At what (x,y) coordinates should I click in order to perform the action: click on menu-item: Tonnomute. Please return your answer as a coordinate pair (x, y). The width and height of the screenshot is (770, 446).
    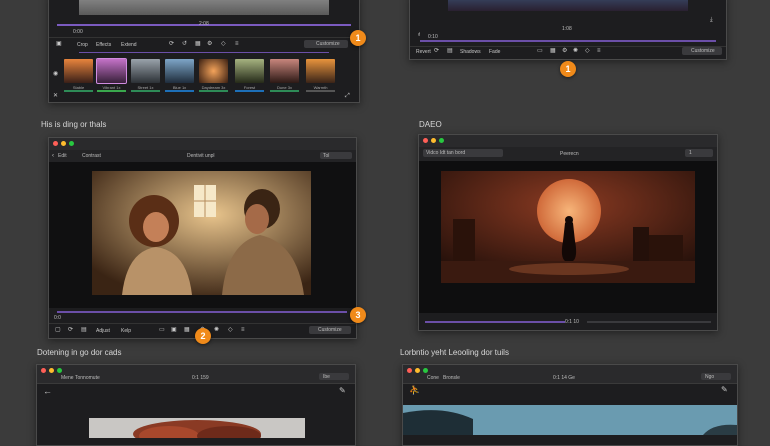
    Looking at the image, I should click on (87, 378).